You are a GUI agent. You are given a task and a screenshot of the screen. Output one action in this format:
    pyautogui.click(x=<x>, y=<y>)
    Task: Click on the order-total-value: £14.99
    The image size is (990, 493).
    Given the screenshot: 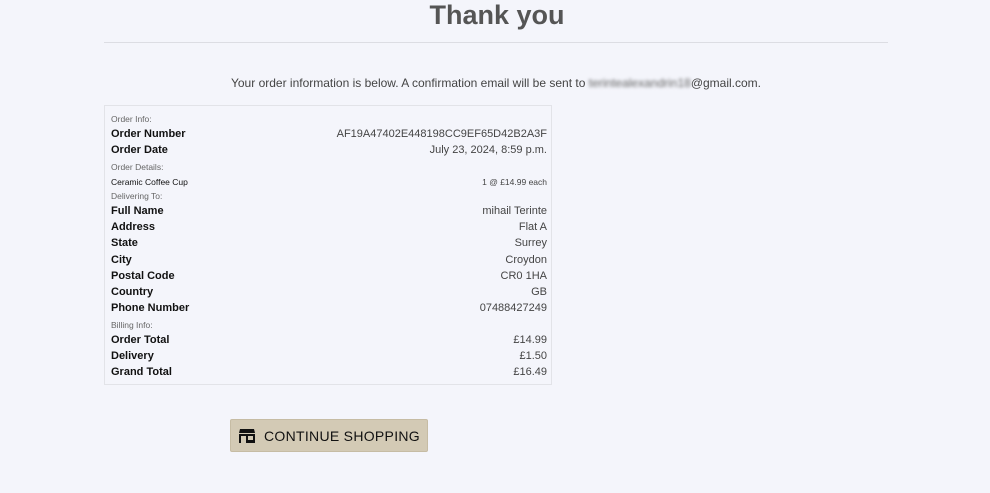 What is the action you would take?
    pyautogui.click(x=530, y=340)
    